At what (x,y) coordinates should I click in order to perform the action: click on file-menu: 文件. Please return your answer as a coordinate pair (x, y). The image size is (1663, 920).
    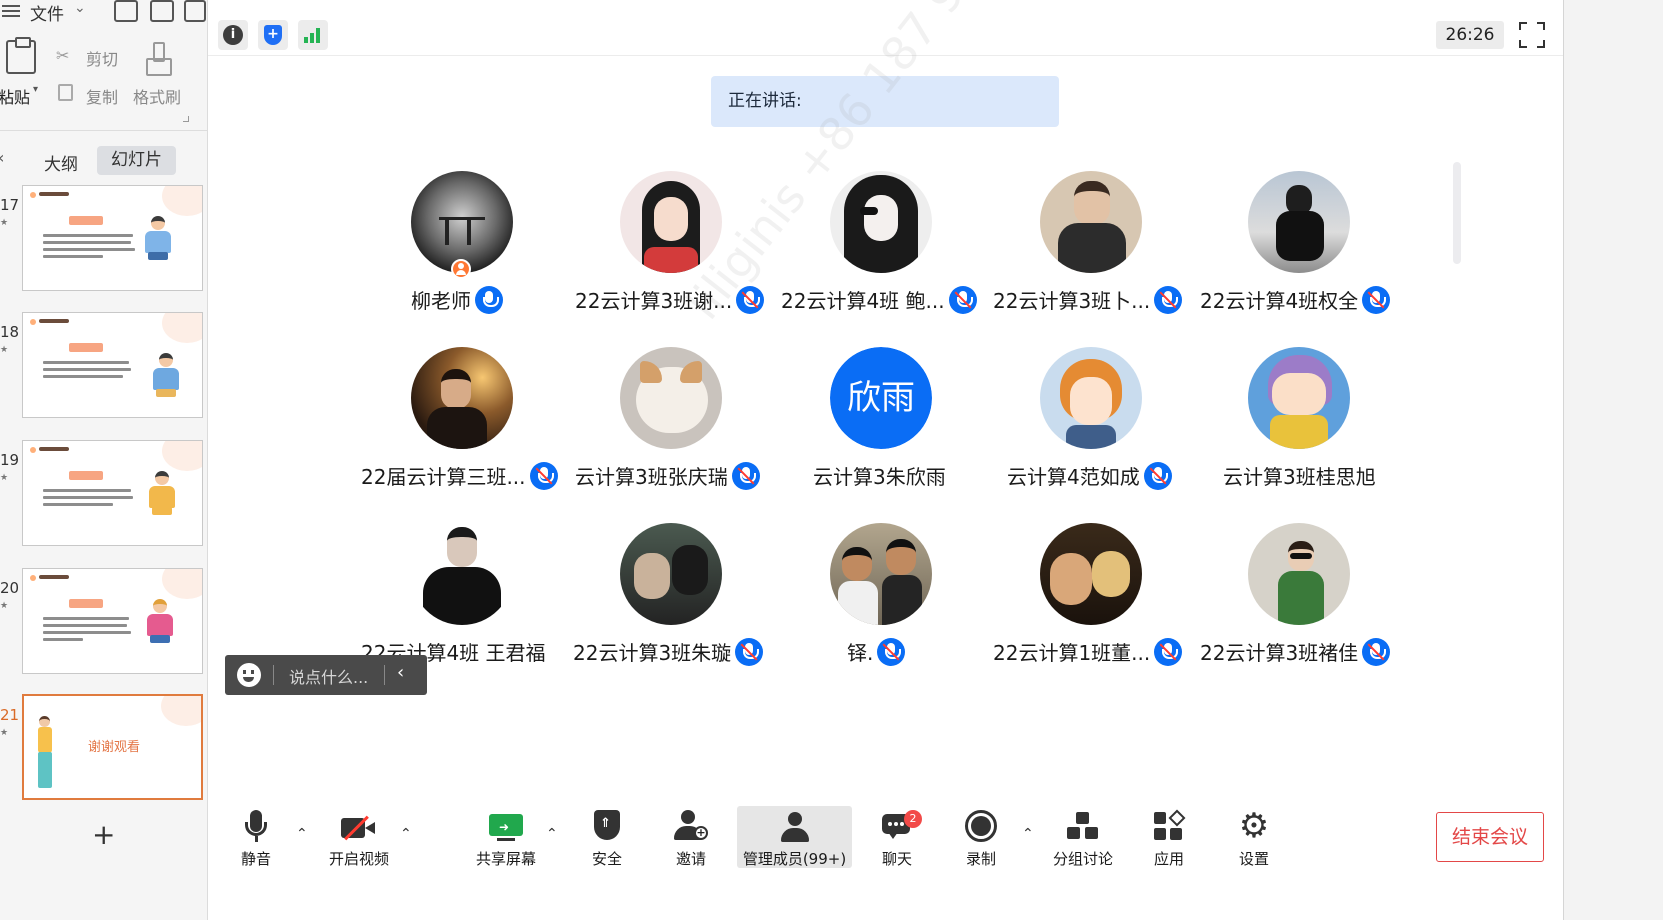
    Looking at the image, I should click on (47, 12).